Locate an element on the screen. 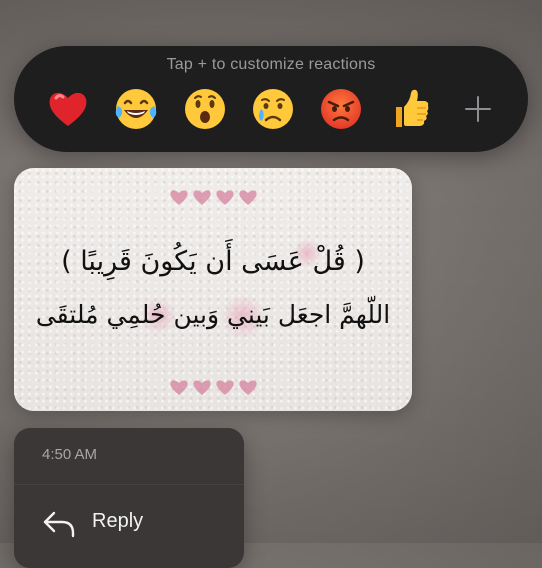 The image size is (542, 568). reaction-crying-button is located at coordinates (273, 109).